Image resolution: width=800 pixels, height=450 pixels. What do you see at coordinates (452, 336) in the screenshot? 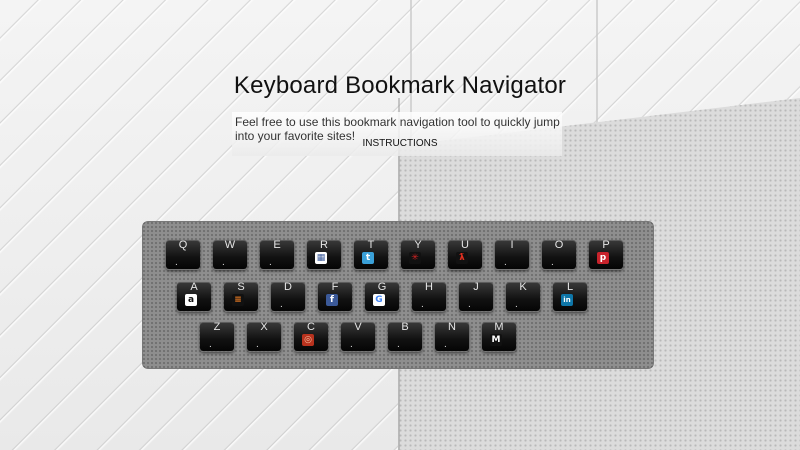
I see `key-n: N.` at bounding box center [452, 336].